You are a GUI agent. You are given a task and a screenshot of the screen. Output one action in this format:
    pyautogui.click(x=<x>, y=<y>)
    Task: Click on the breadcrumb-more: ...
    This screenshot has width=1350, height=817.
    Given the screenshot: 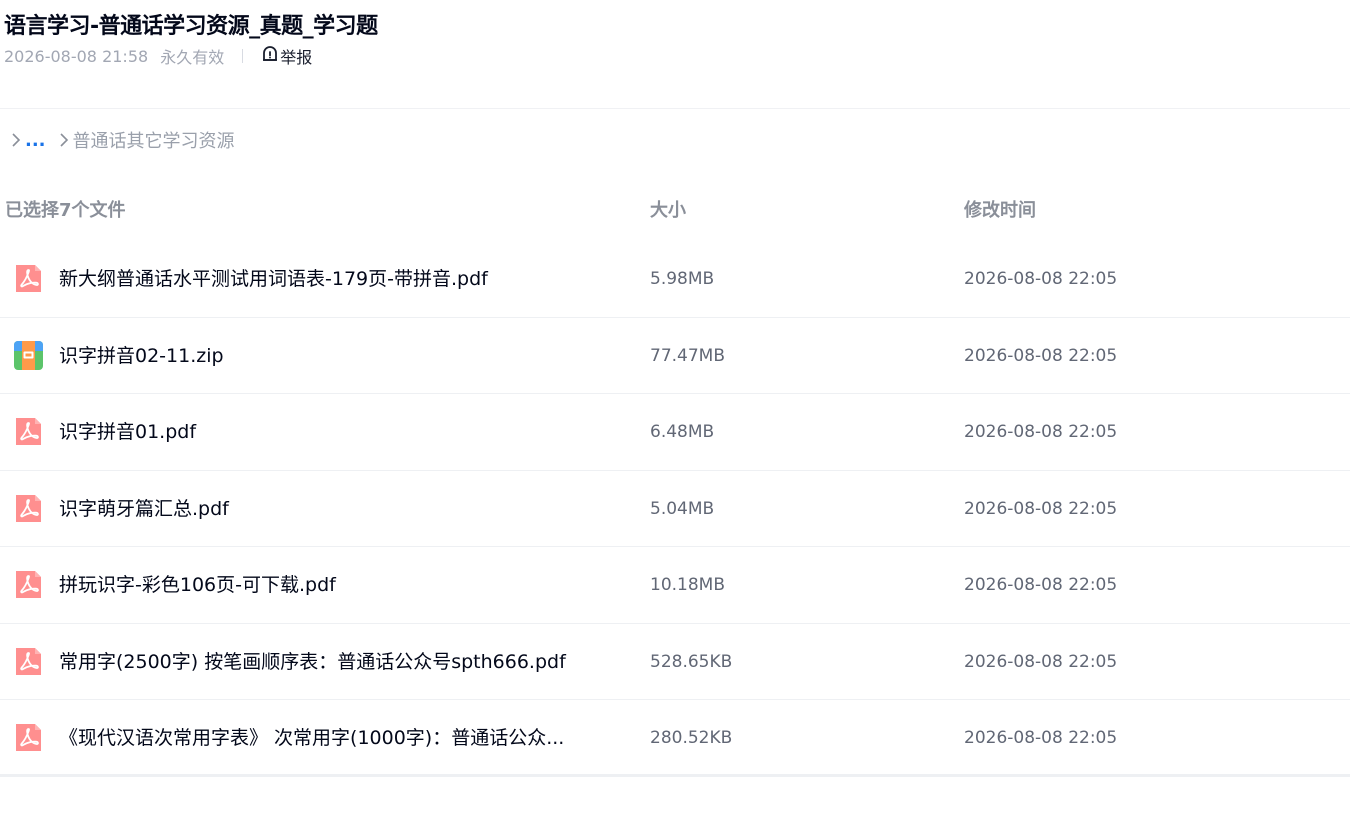 What is the action you would take?
    pyautogui.click(x=35, y=140)
    